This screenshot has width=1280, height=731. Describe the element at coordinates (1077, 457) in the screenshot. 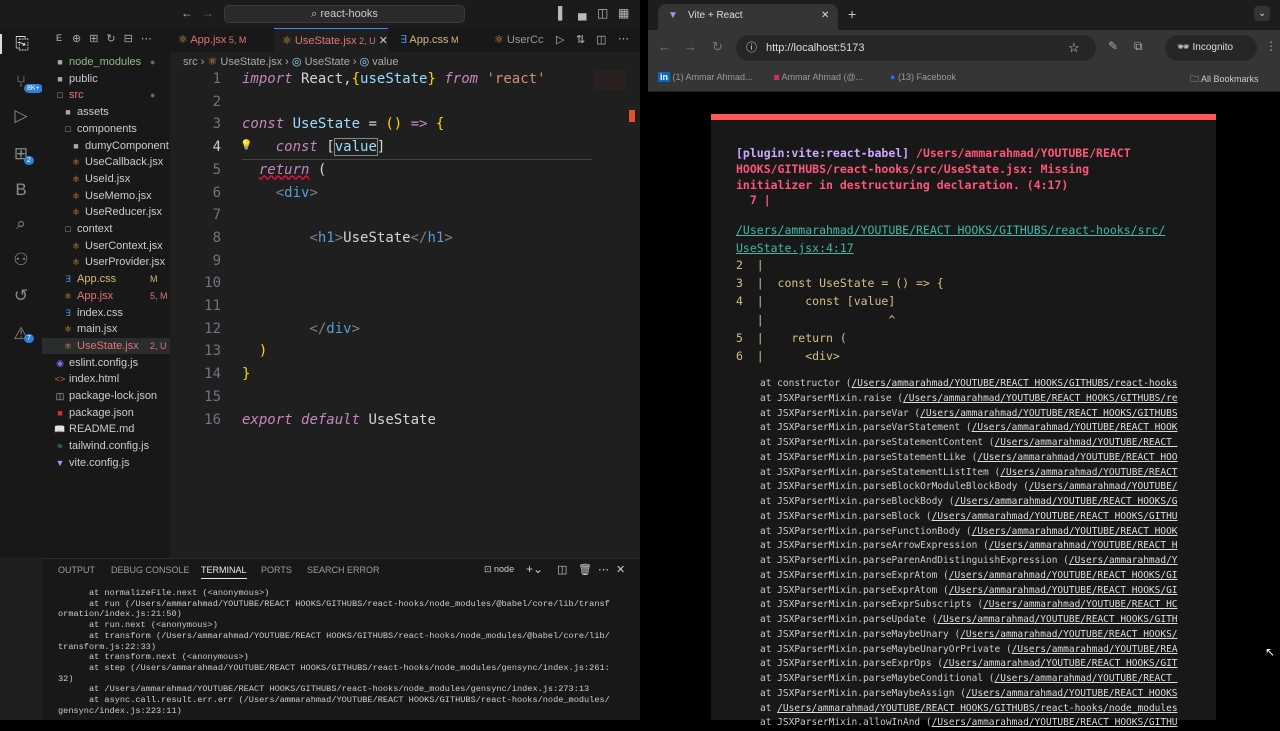

I see `stack-file-link: /Users/ammarahmad/YOUTUBE/REACT HOO` at that location.